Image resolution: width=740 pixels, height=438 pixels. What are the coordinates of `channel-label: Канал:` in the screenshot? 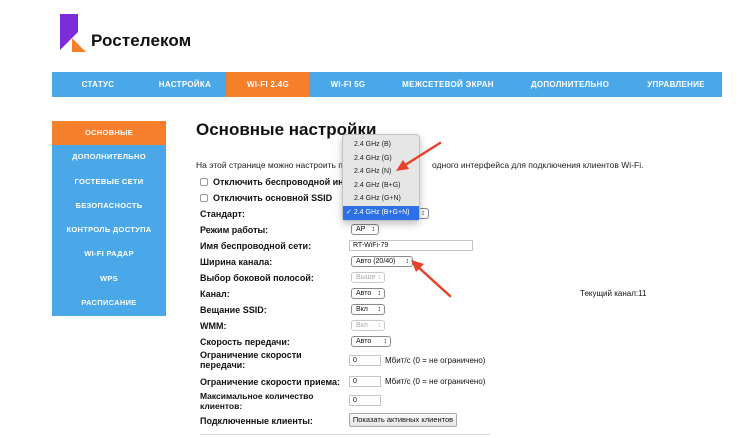 It's located at (215, 294).